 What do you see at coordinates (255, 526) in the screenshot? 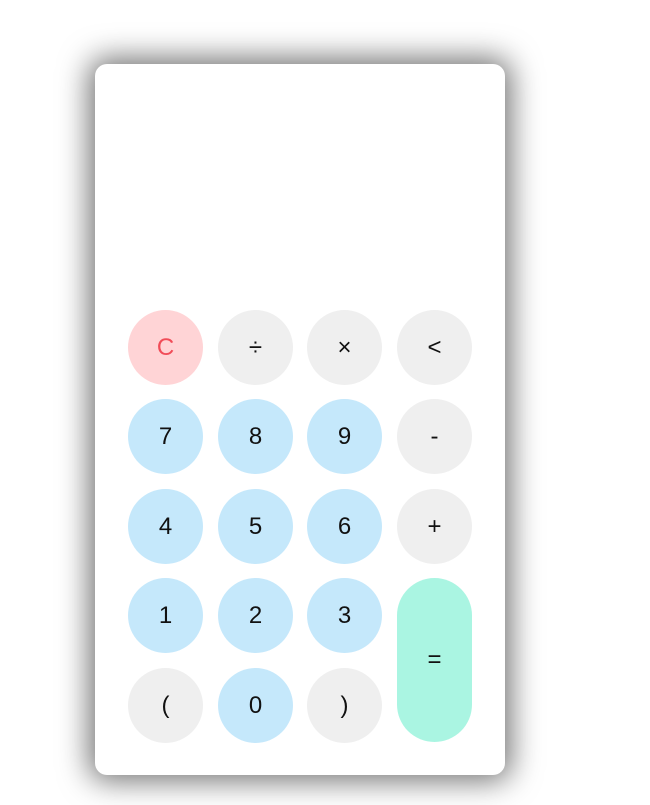
I see `digit-5-button: 5` at bounding box center [255, 526].